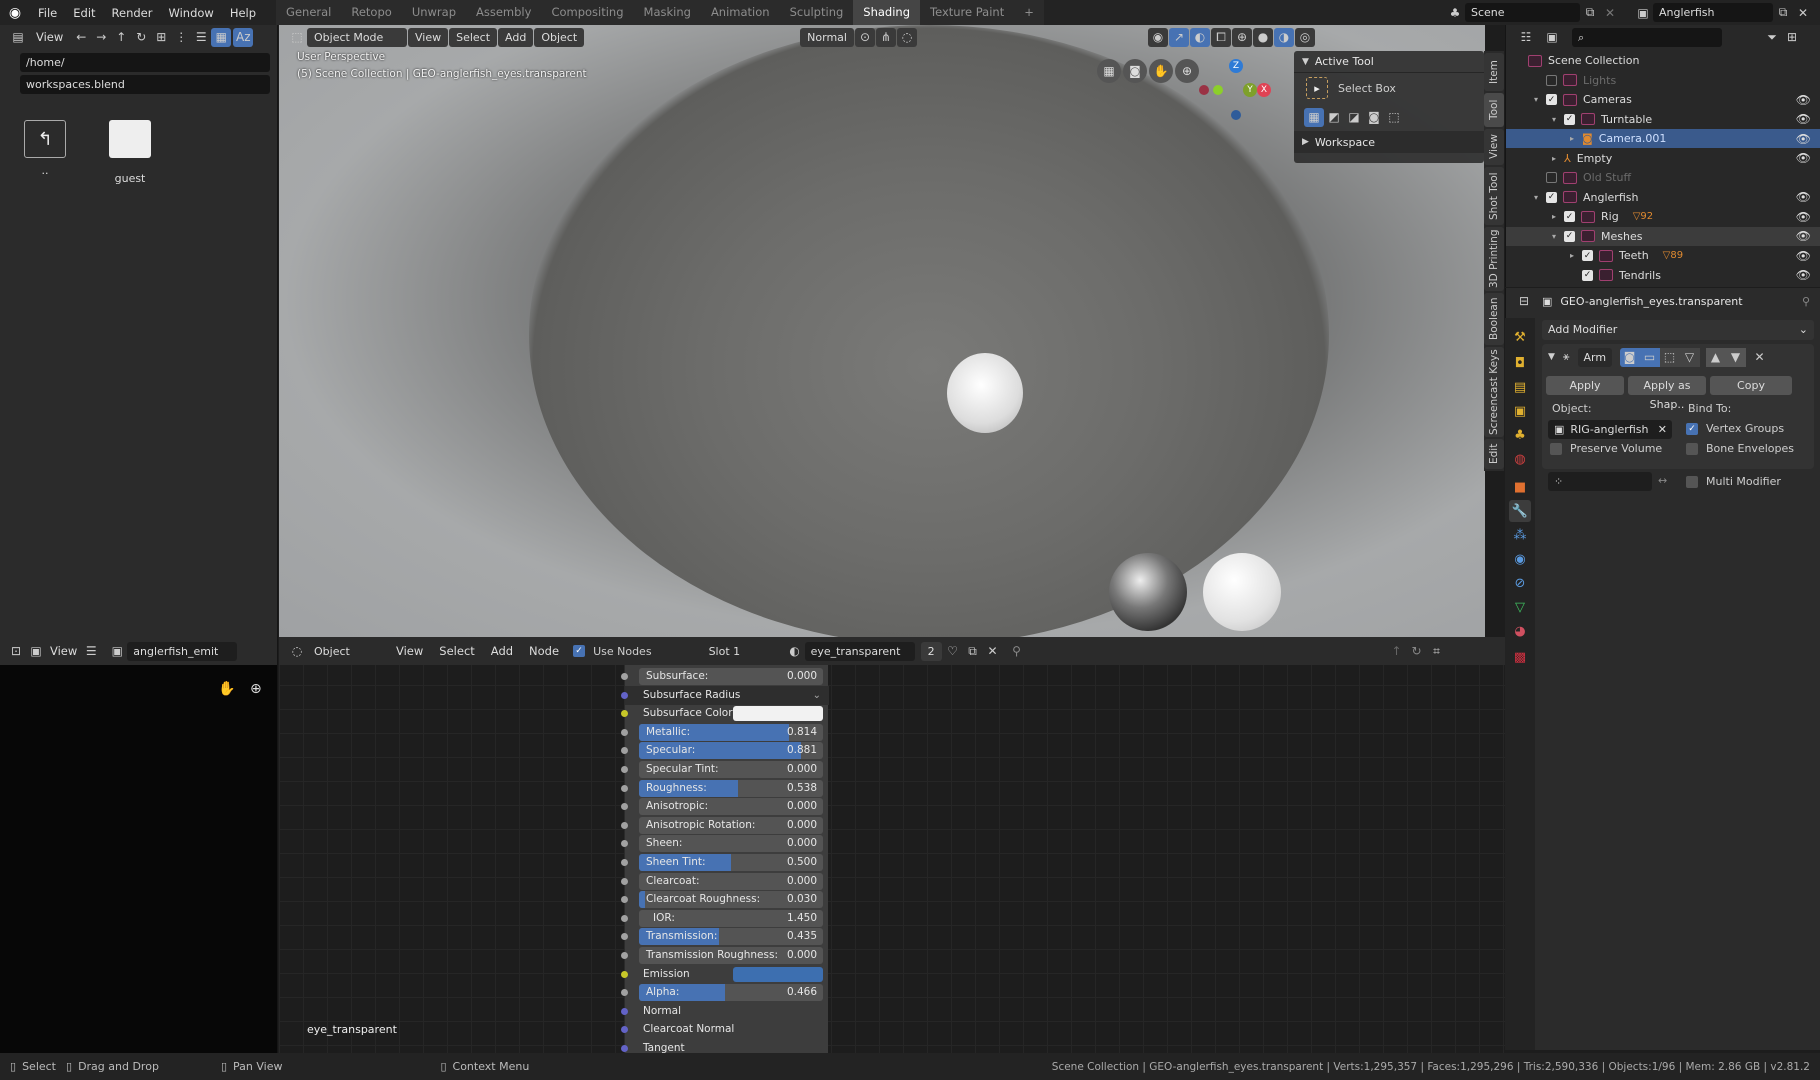 The width and height of the screenshot is (1820, 1080). I want to click on snap-icon: ⋔, so click(885, 37).